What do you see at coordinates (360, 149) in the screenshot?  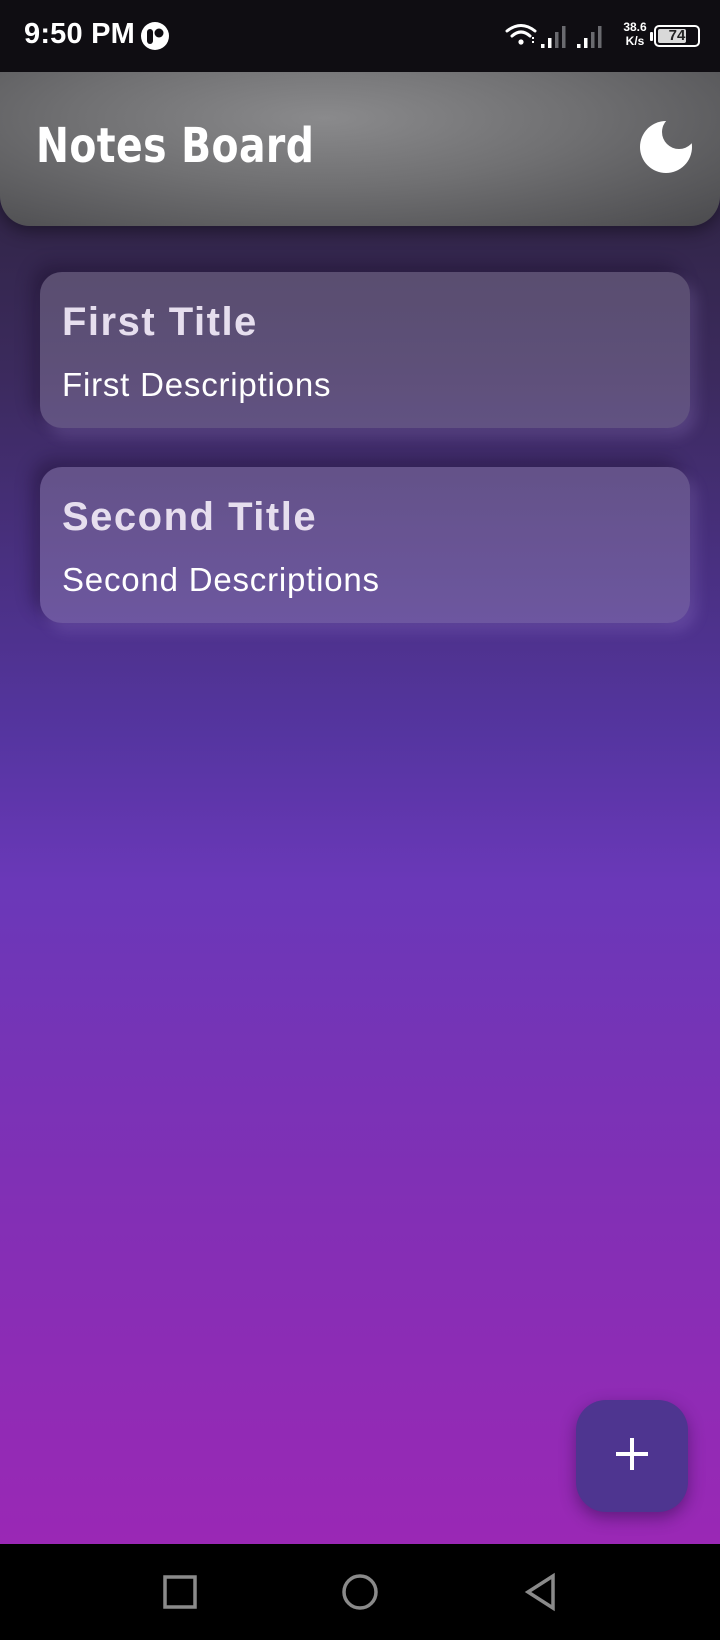 I see `app-header: Notes Board` at bounding box center [360, 149].